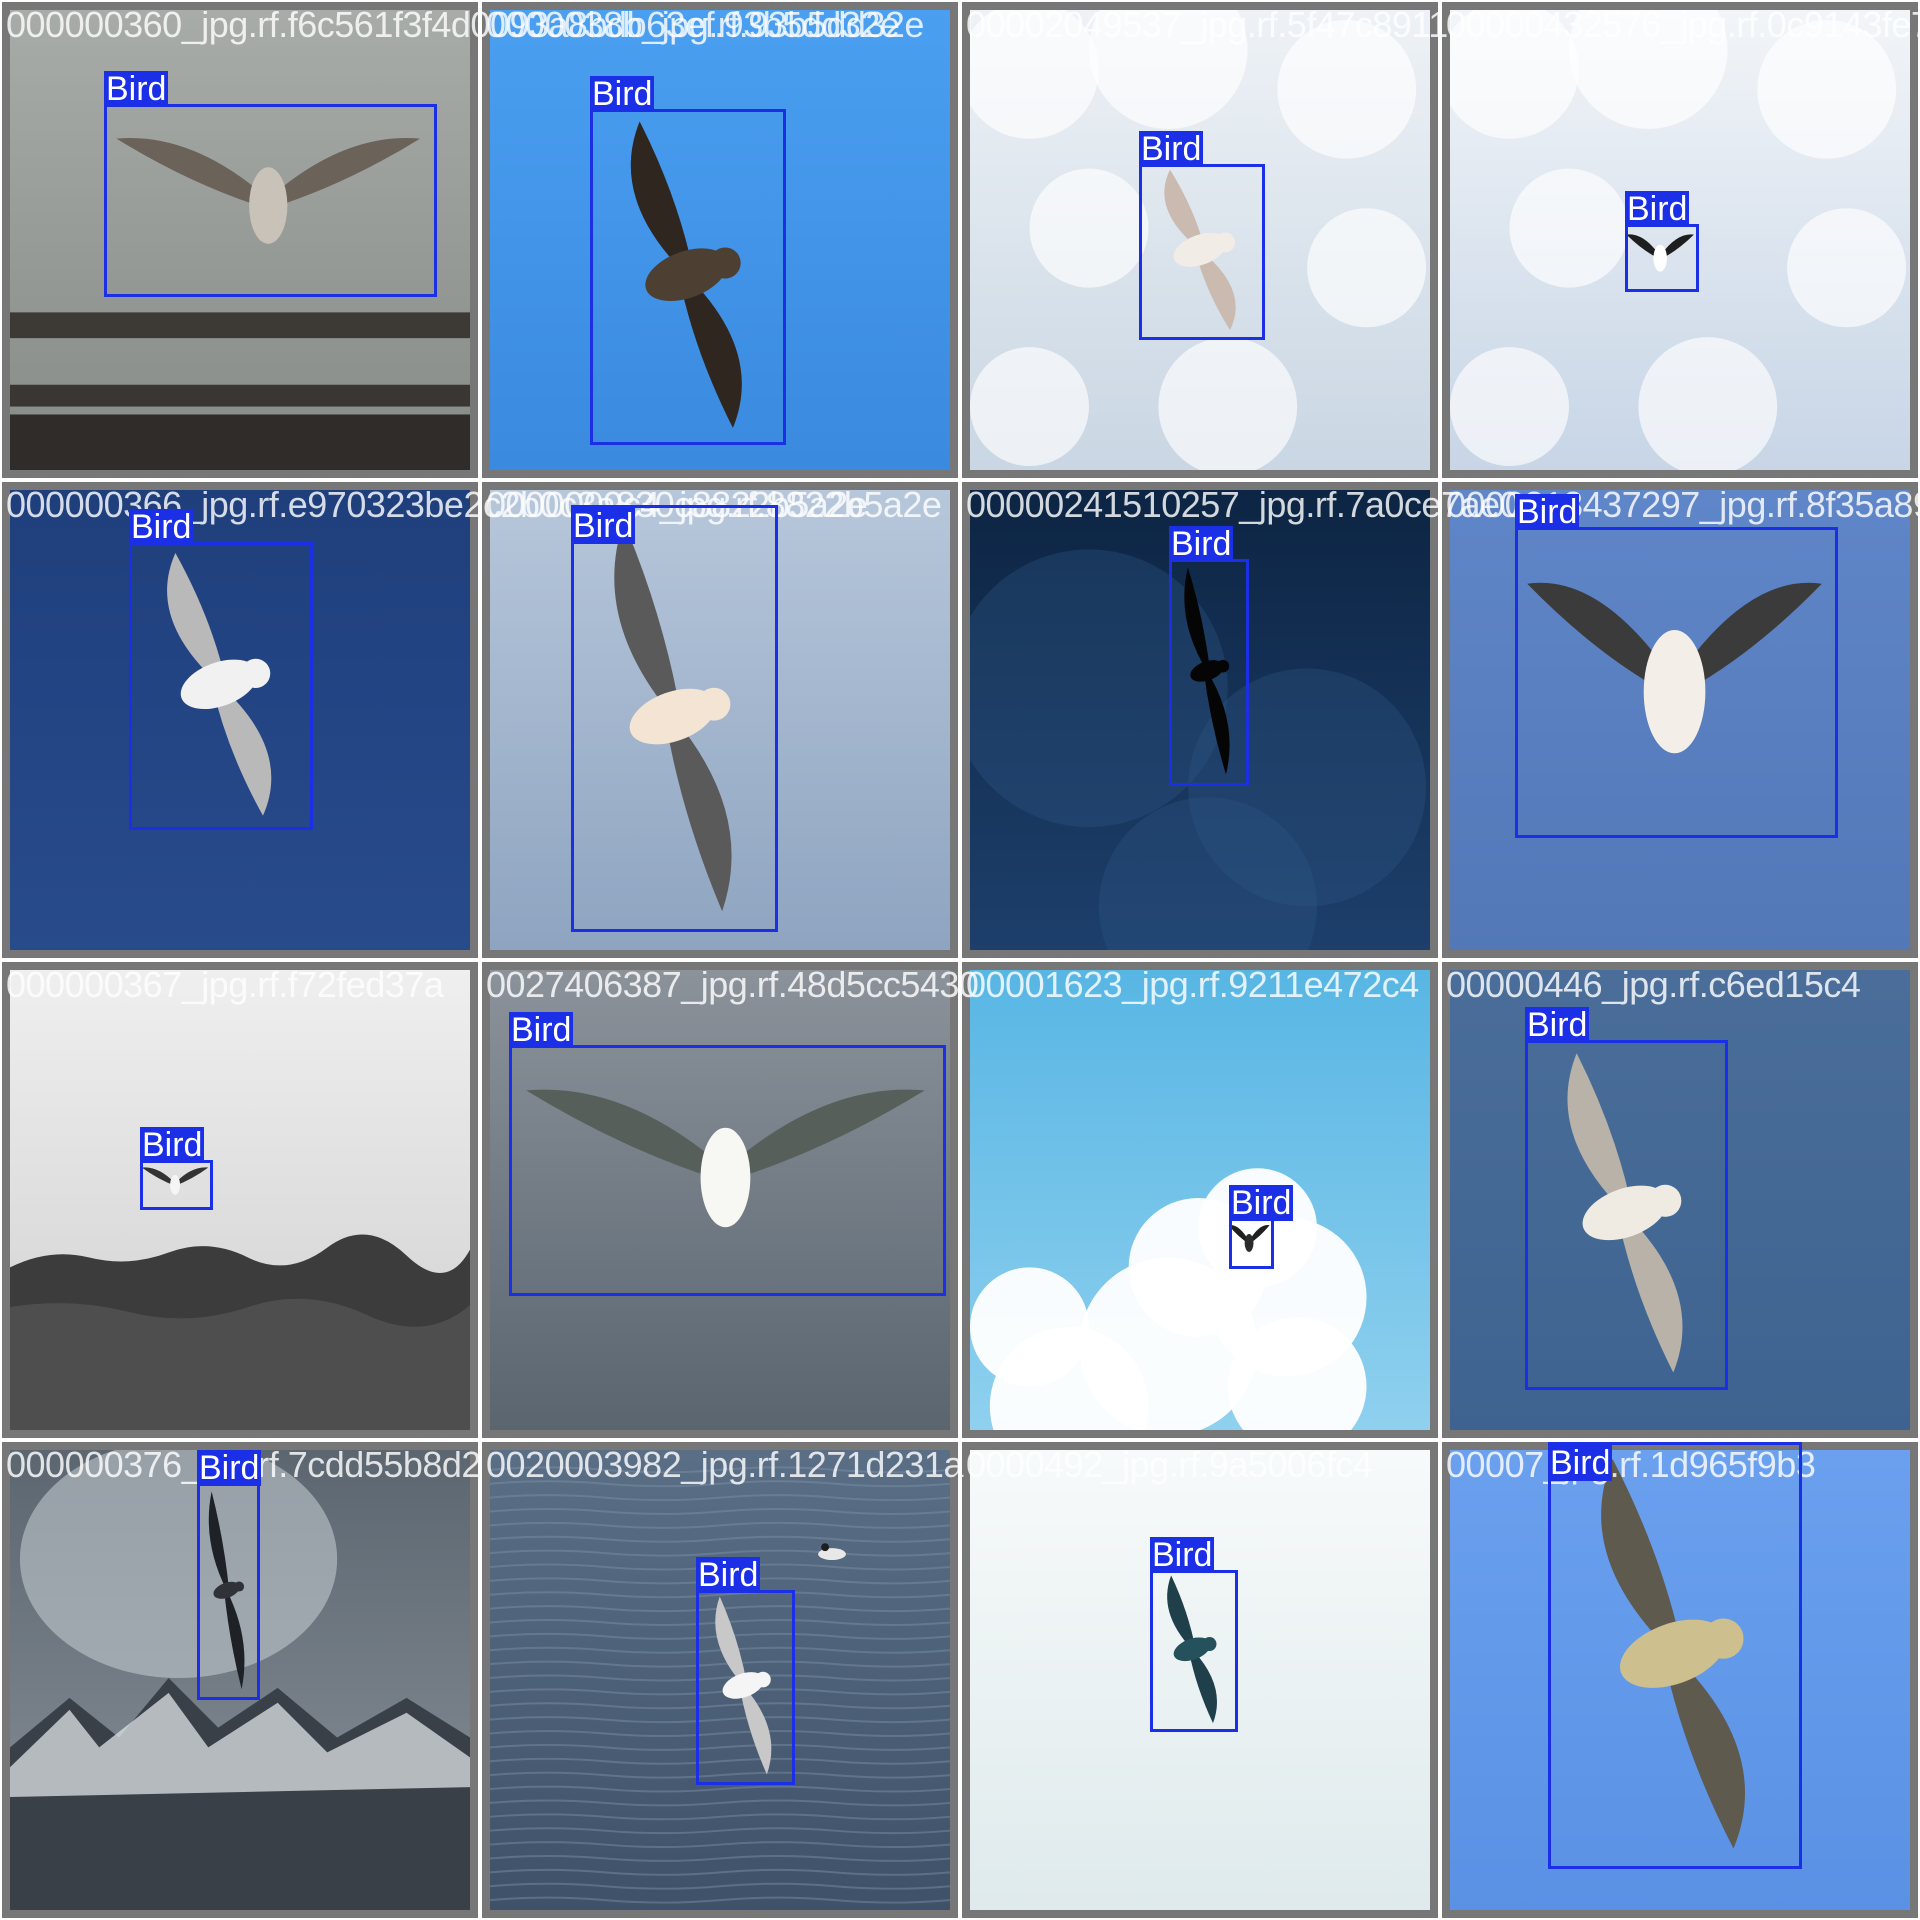 Image resolution: width=1920 pixels, height=1920 pixels. I want to click on mosaic-tile: 0000492_jpg.rf.9a5006fc4 Bird, so click(1200, 1680).